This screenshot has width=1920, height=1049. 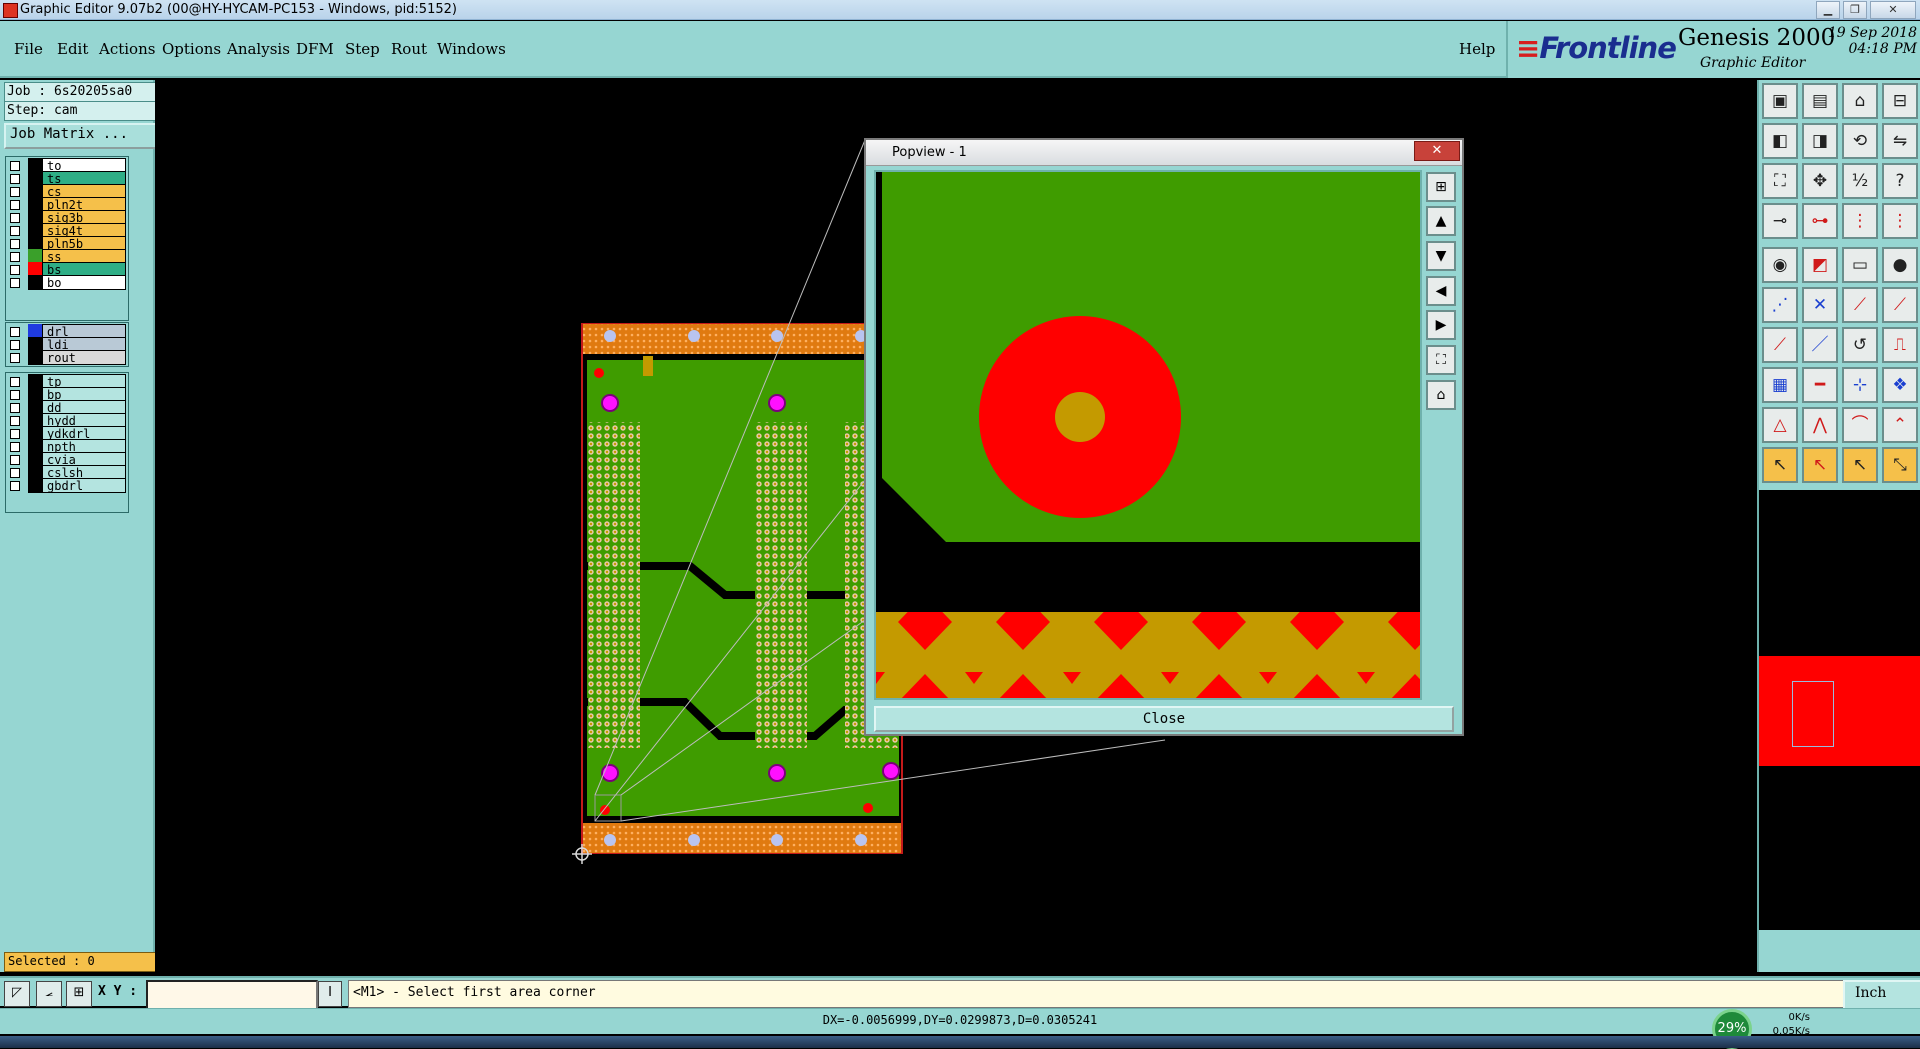 I want to click on snap-tool-icon: ⊸, so click(x=1780, y=221).